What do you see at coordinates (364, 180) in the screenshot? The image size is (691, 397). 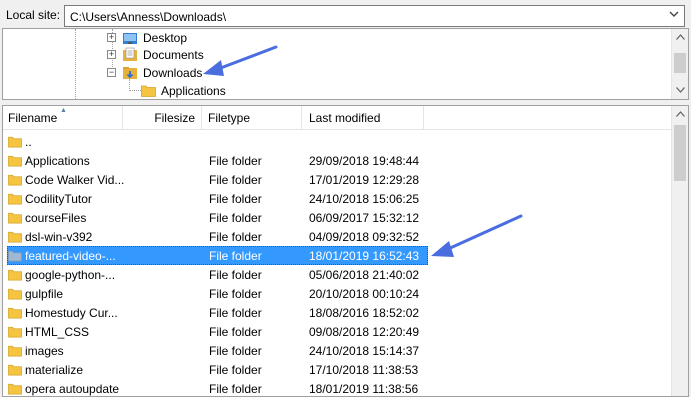 I see `last-modified: 17/01/2019 12:29:28` at bounding box center [364, 180].